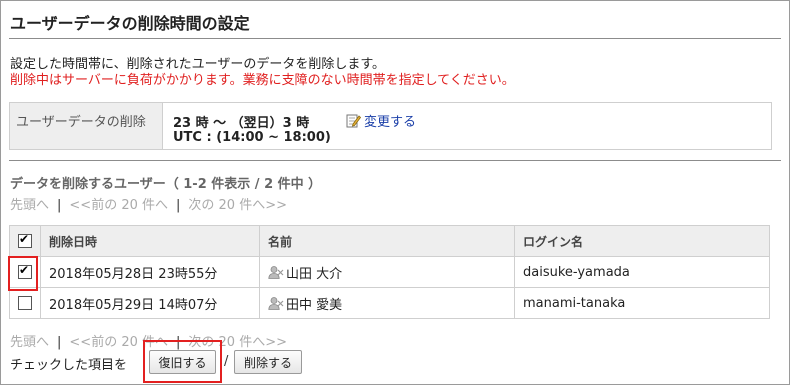  What do you see at coordinates (118, 205) in the screenshot?
I see `pager-prev-link: <<前の 20 件へ` at bounding box center [118, 205].